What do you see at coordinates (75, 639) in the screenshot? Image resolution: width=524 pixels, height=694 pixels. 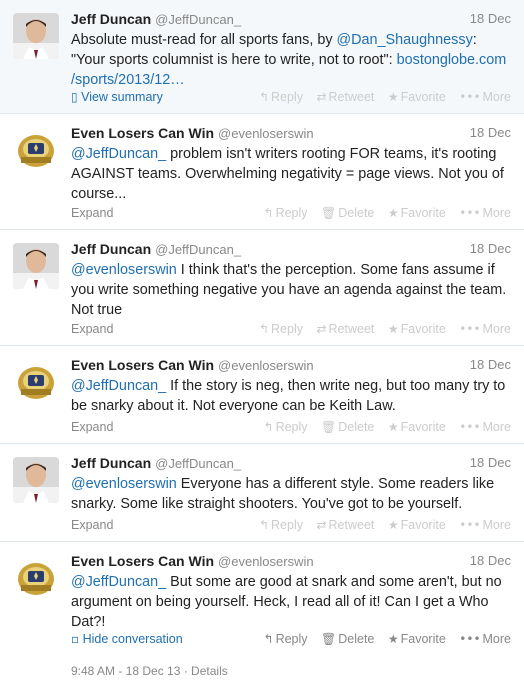 I see `conversation-icon: ▫` at bounding box center [75, 639].